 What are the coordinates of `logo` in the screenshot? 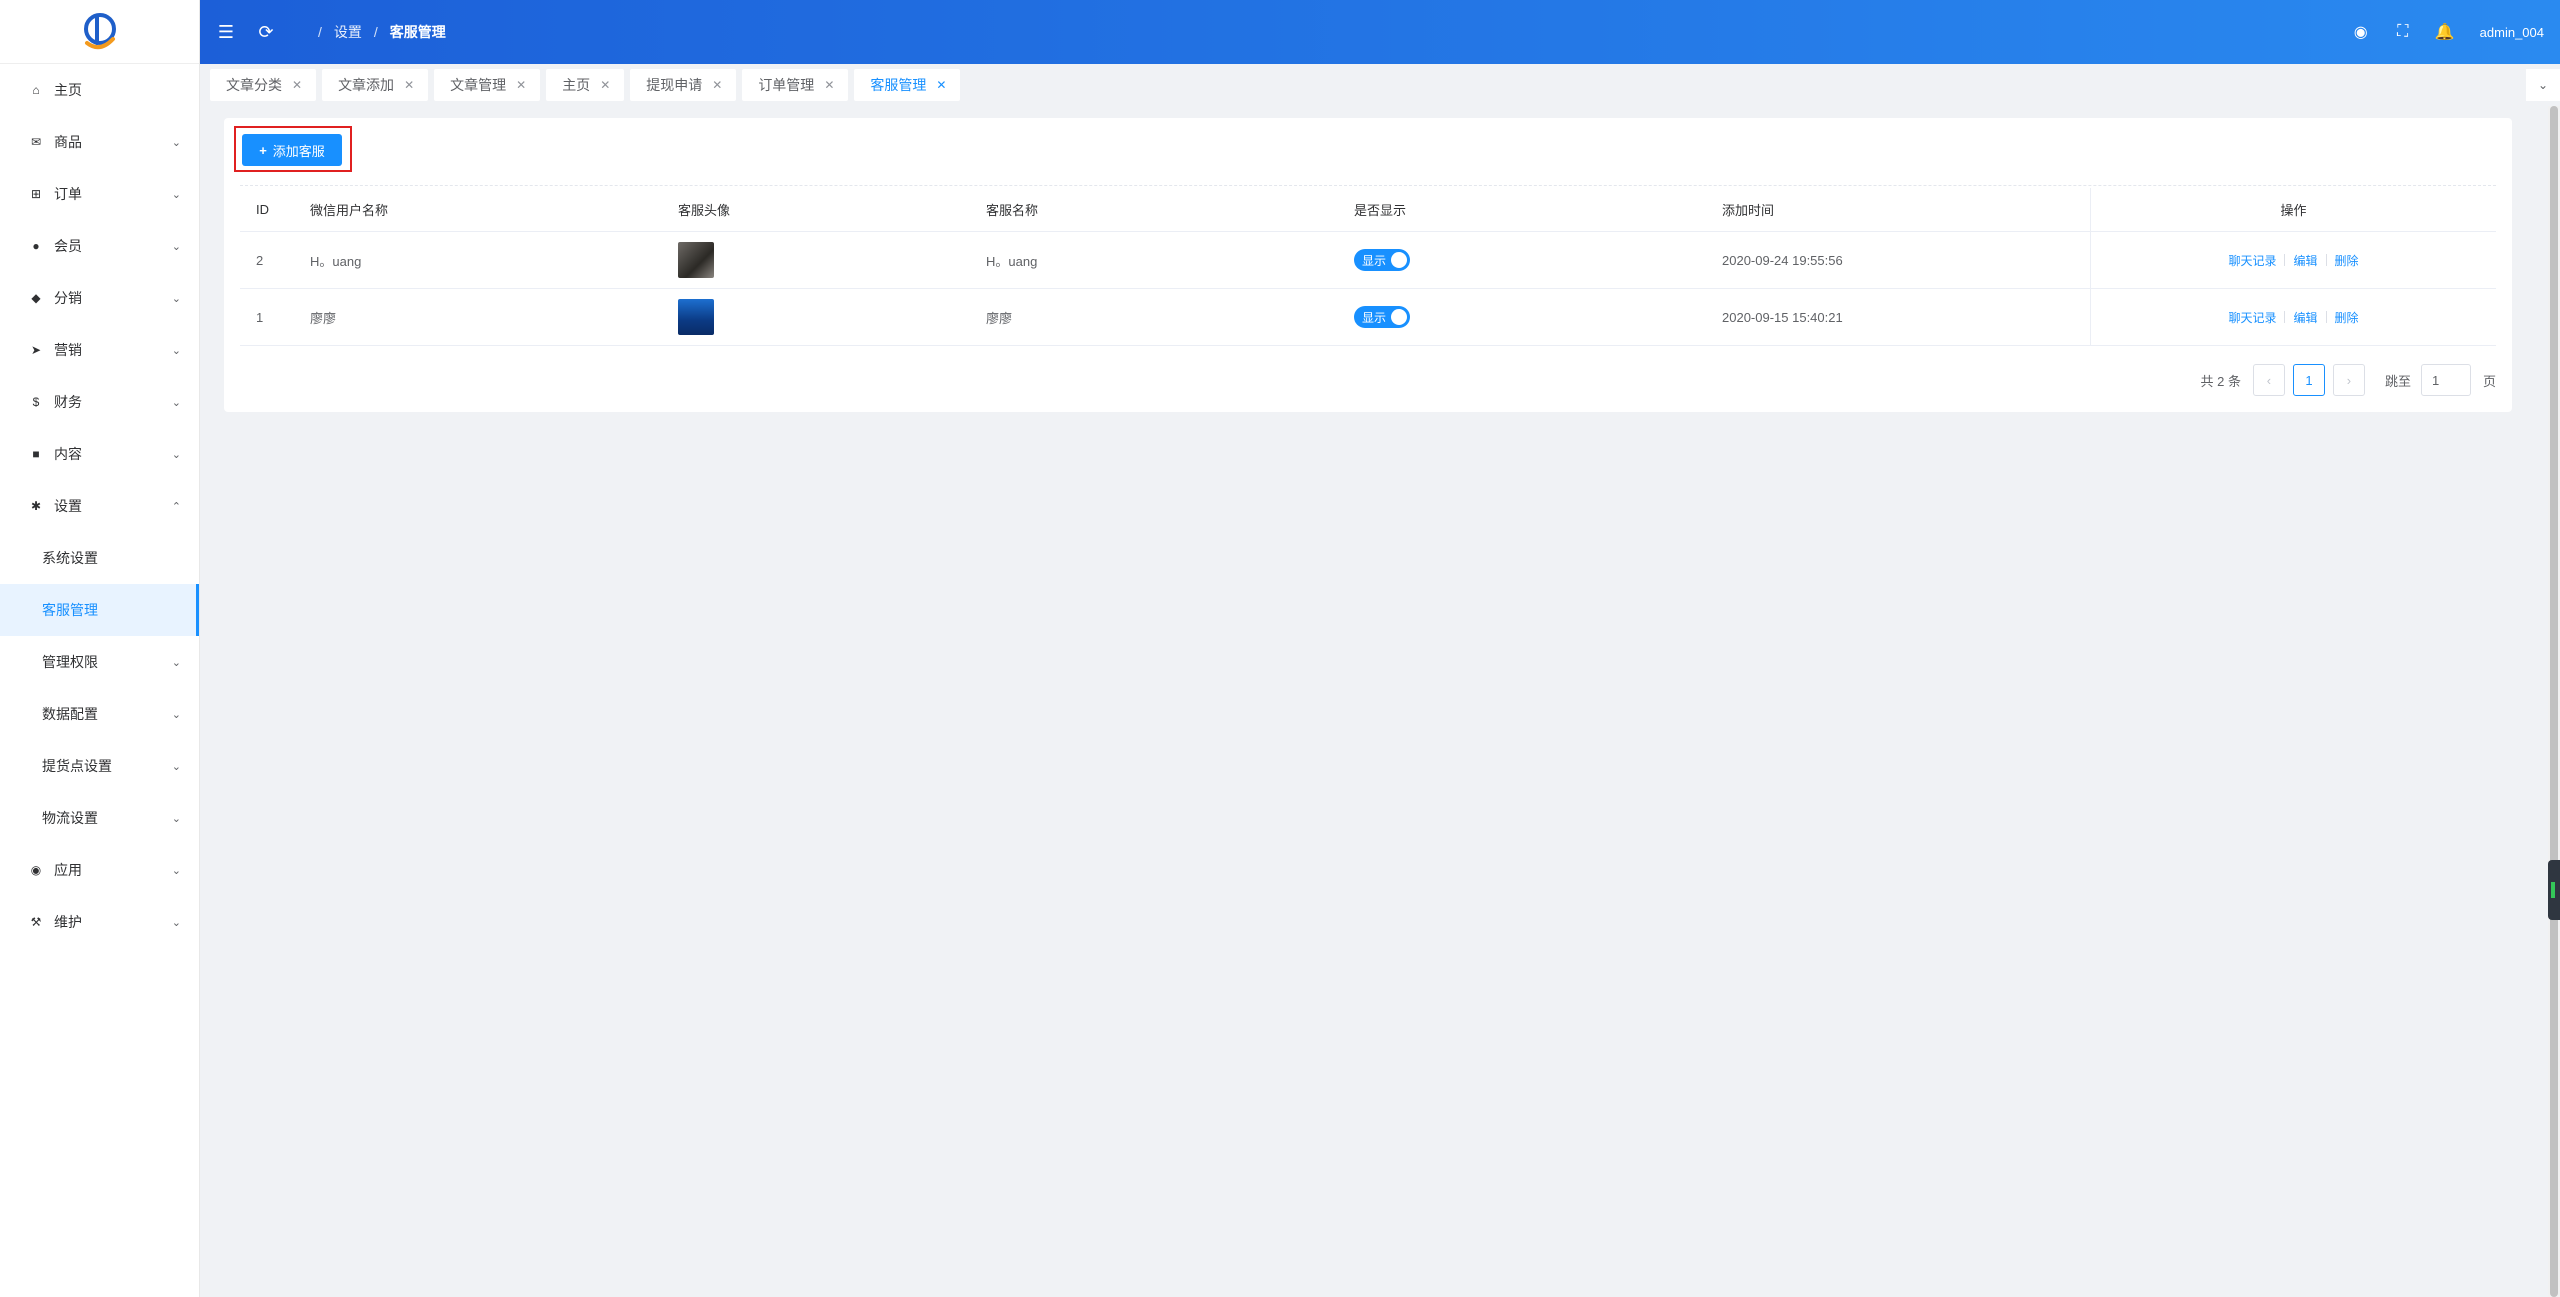 It's located at (99, 32).